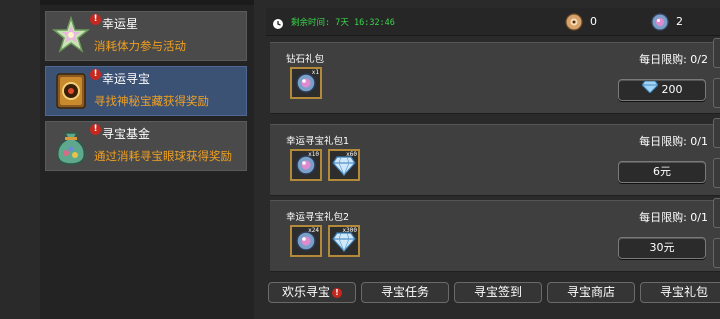 The height and width of the screenshot is (319, 720). What do you see at coordinates (151, 101) in the screenshot?
I see `sidebar-item-desc: 寻找神秘宝藏获得奖励` at bounding box center [151, 101].